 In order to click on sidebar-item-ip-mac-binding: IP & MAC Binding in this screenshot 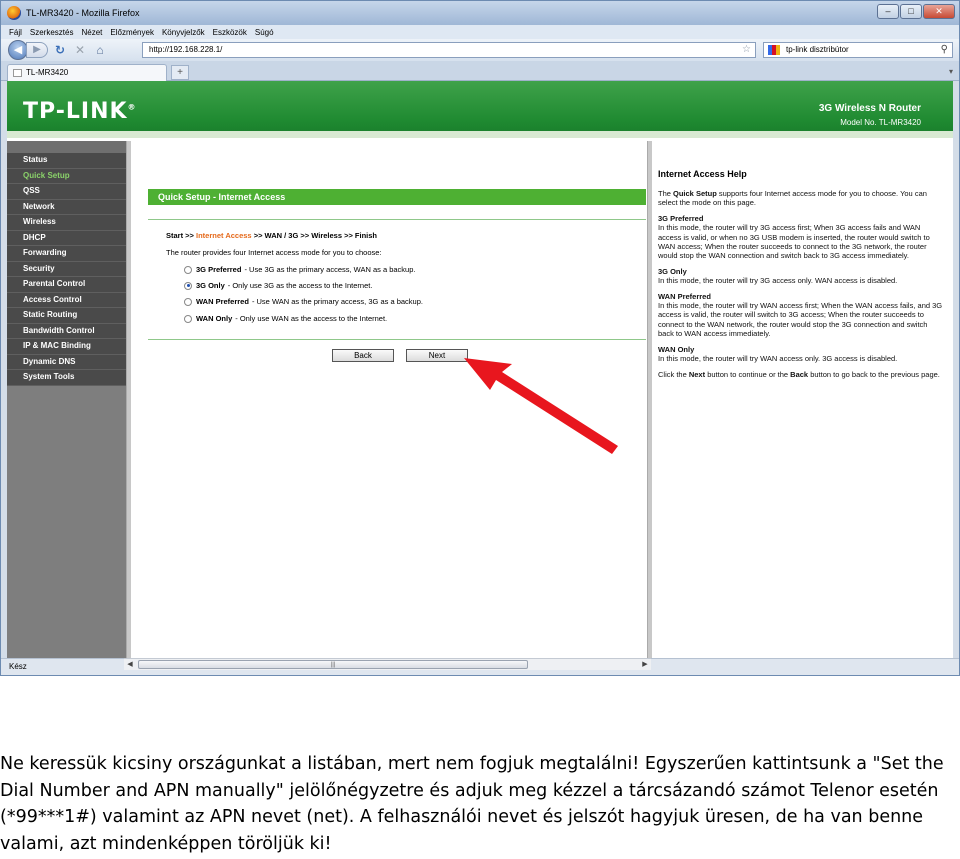, I will do `click(66, 347)`.